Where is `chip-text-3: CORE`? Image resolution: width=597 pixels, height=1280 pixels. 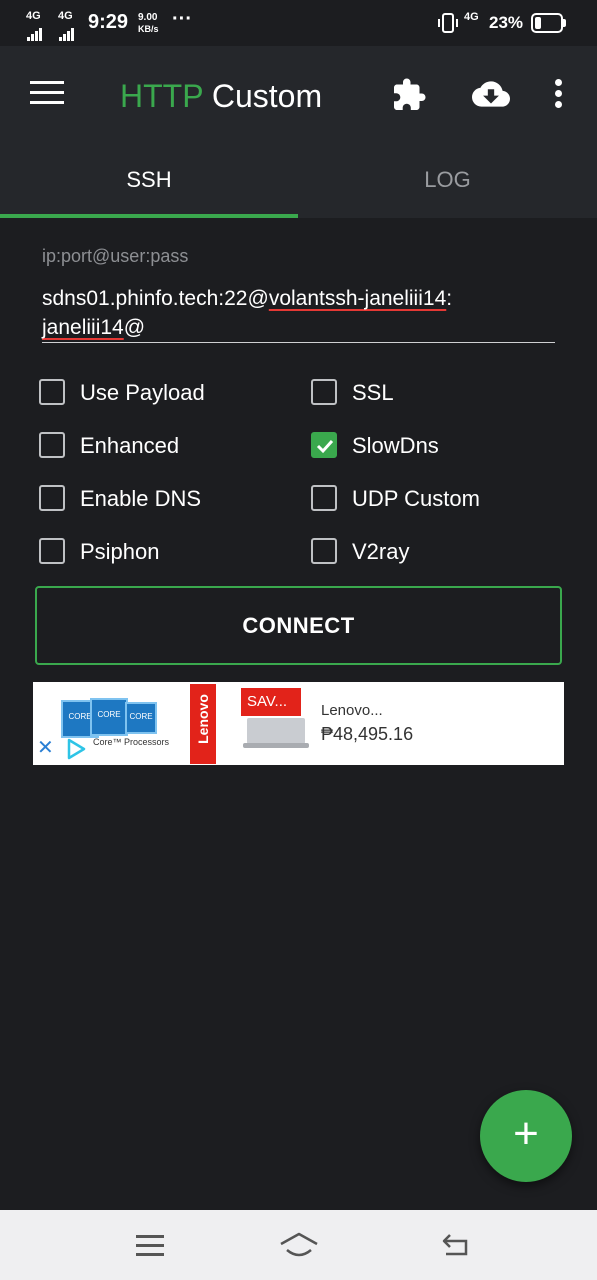
chip-text-3: CORE is located at coordinates (141, 716).